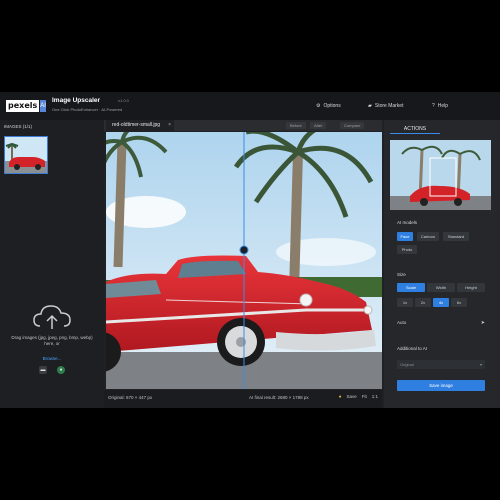 The image size is (500, 500). I want to click on compare-view-button: Compare, so click(352, 125).